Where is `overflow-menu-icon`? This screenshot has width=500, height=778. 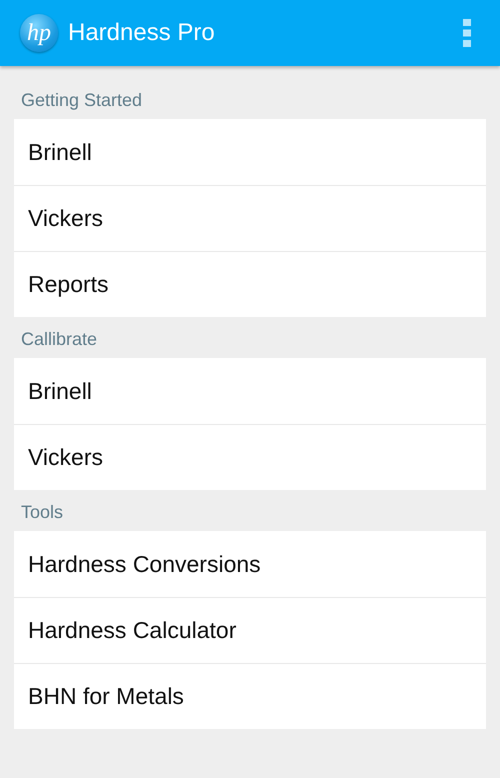
overflow-menu-icon is located at coordinates (467, 33).